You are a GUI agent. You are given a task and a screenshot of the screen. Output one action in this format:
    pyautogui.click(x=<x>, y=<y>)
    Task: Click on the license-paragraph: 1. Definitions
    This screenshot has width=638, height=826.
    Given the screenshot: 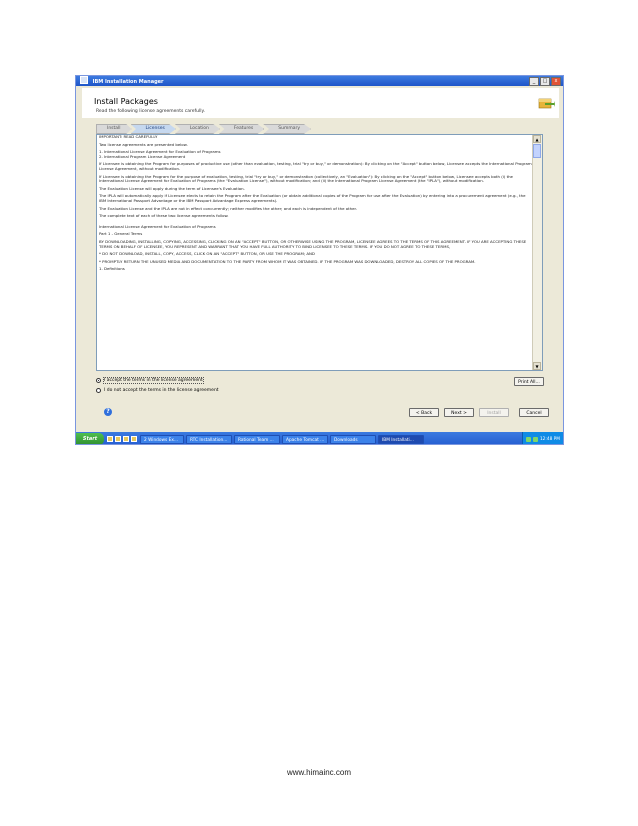 What is the action you would take?
    pyautogui.click(x=112, y=269)
    